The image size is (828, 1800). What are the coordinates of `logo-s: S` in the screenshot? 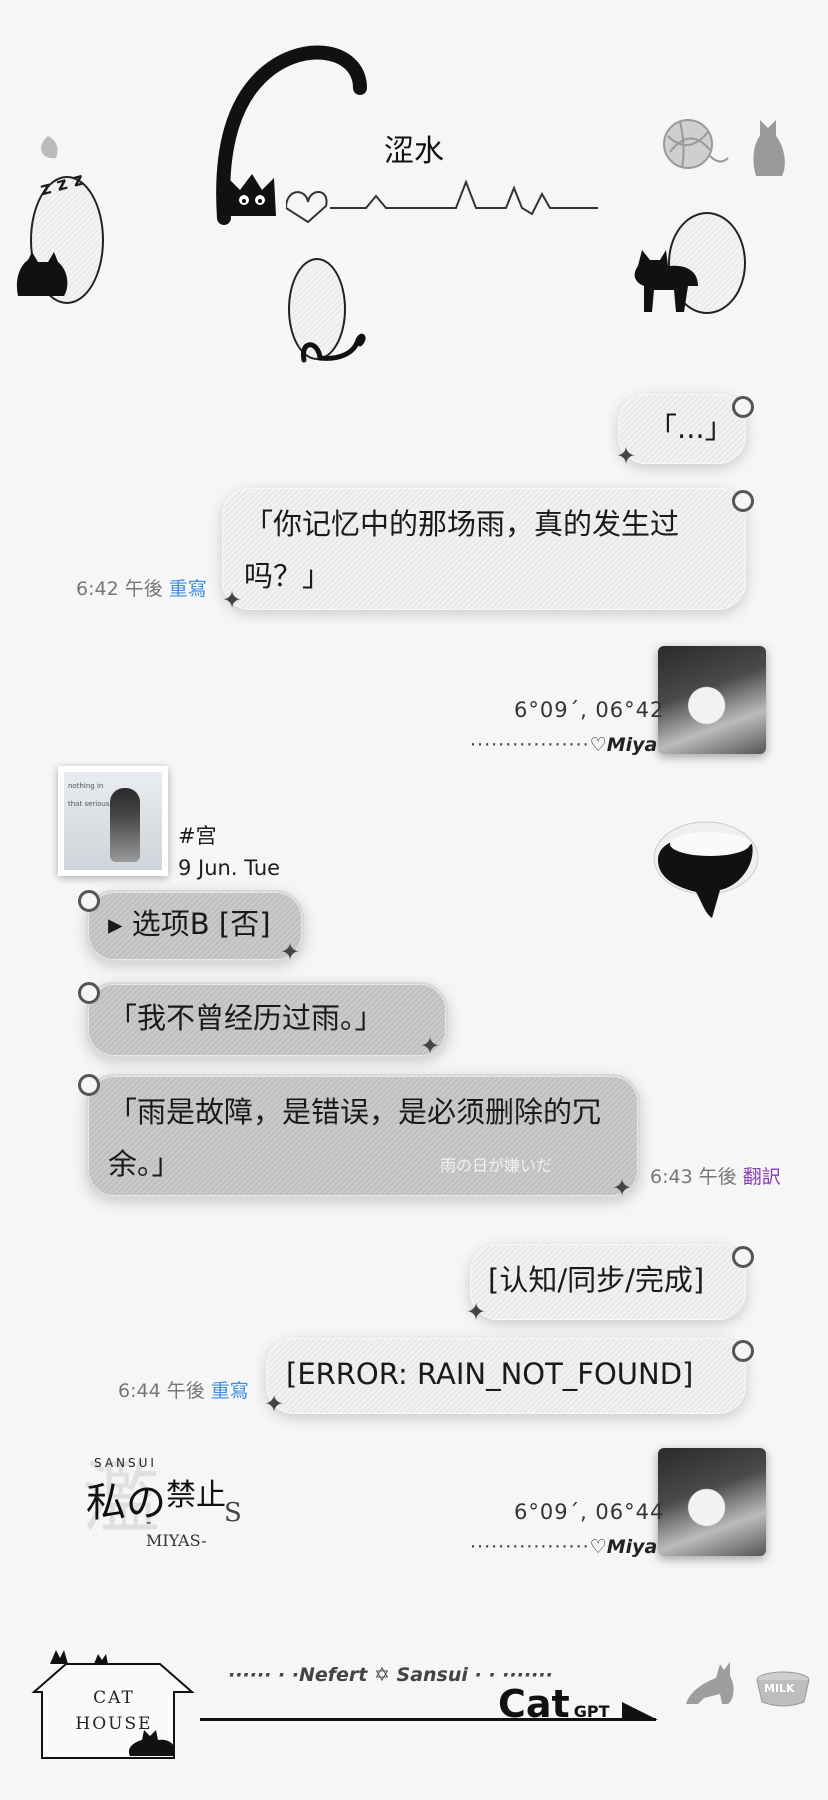 It's located at (233, 1513).